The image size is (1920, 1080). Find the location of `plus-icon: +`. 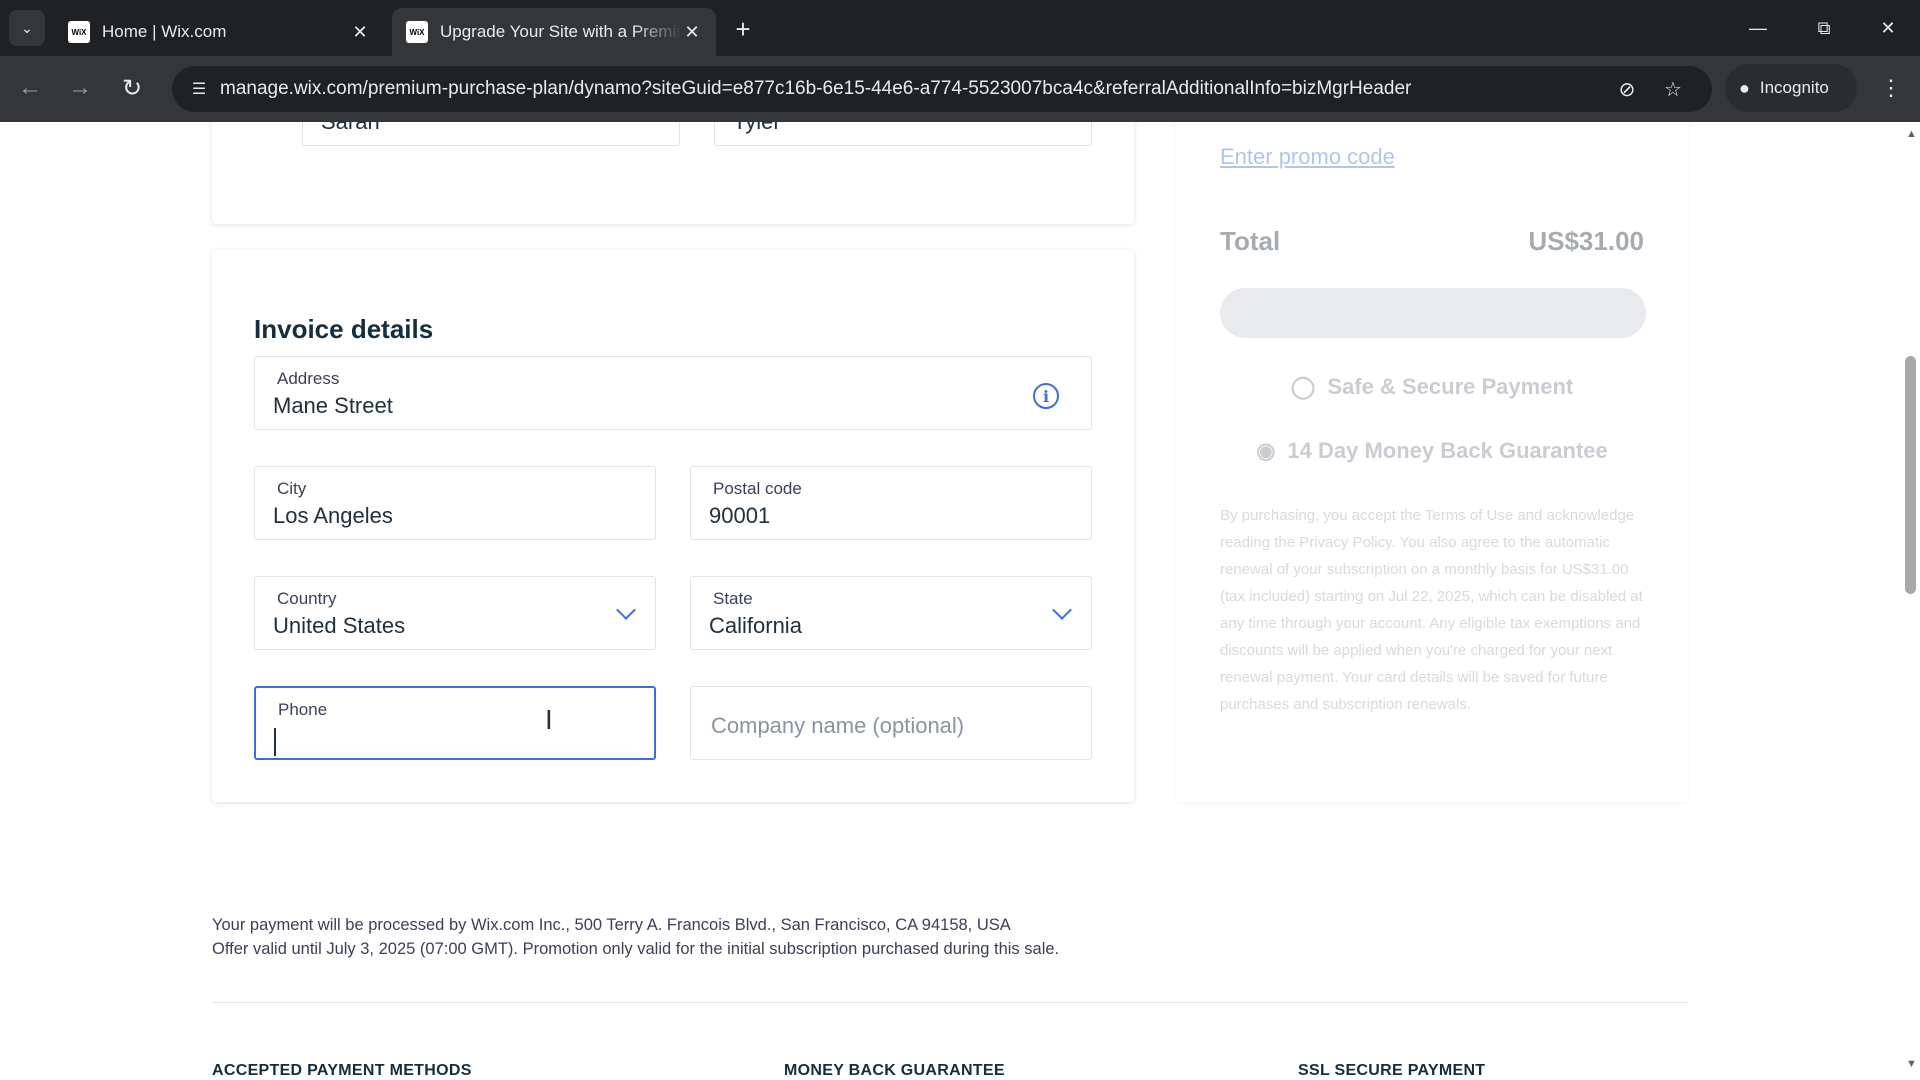

plus-icon: + is located at coordinates (743, 29).